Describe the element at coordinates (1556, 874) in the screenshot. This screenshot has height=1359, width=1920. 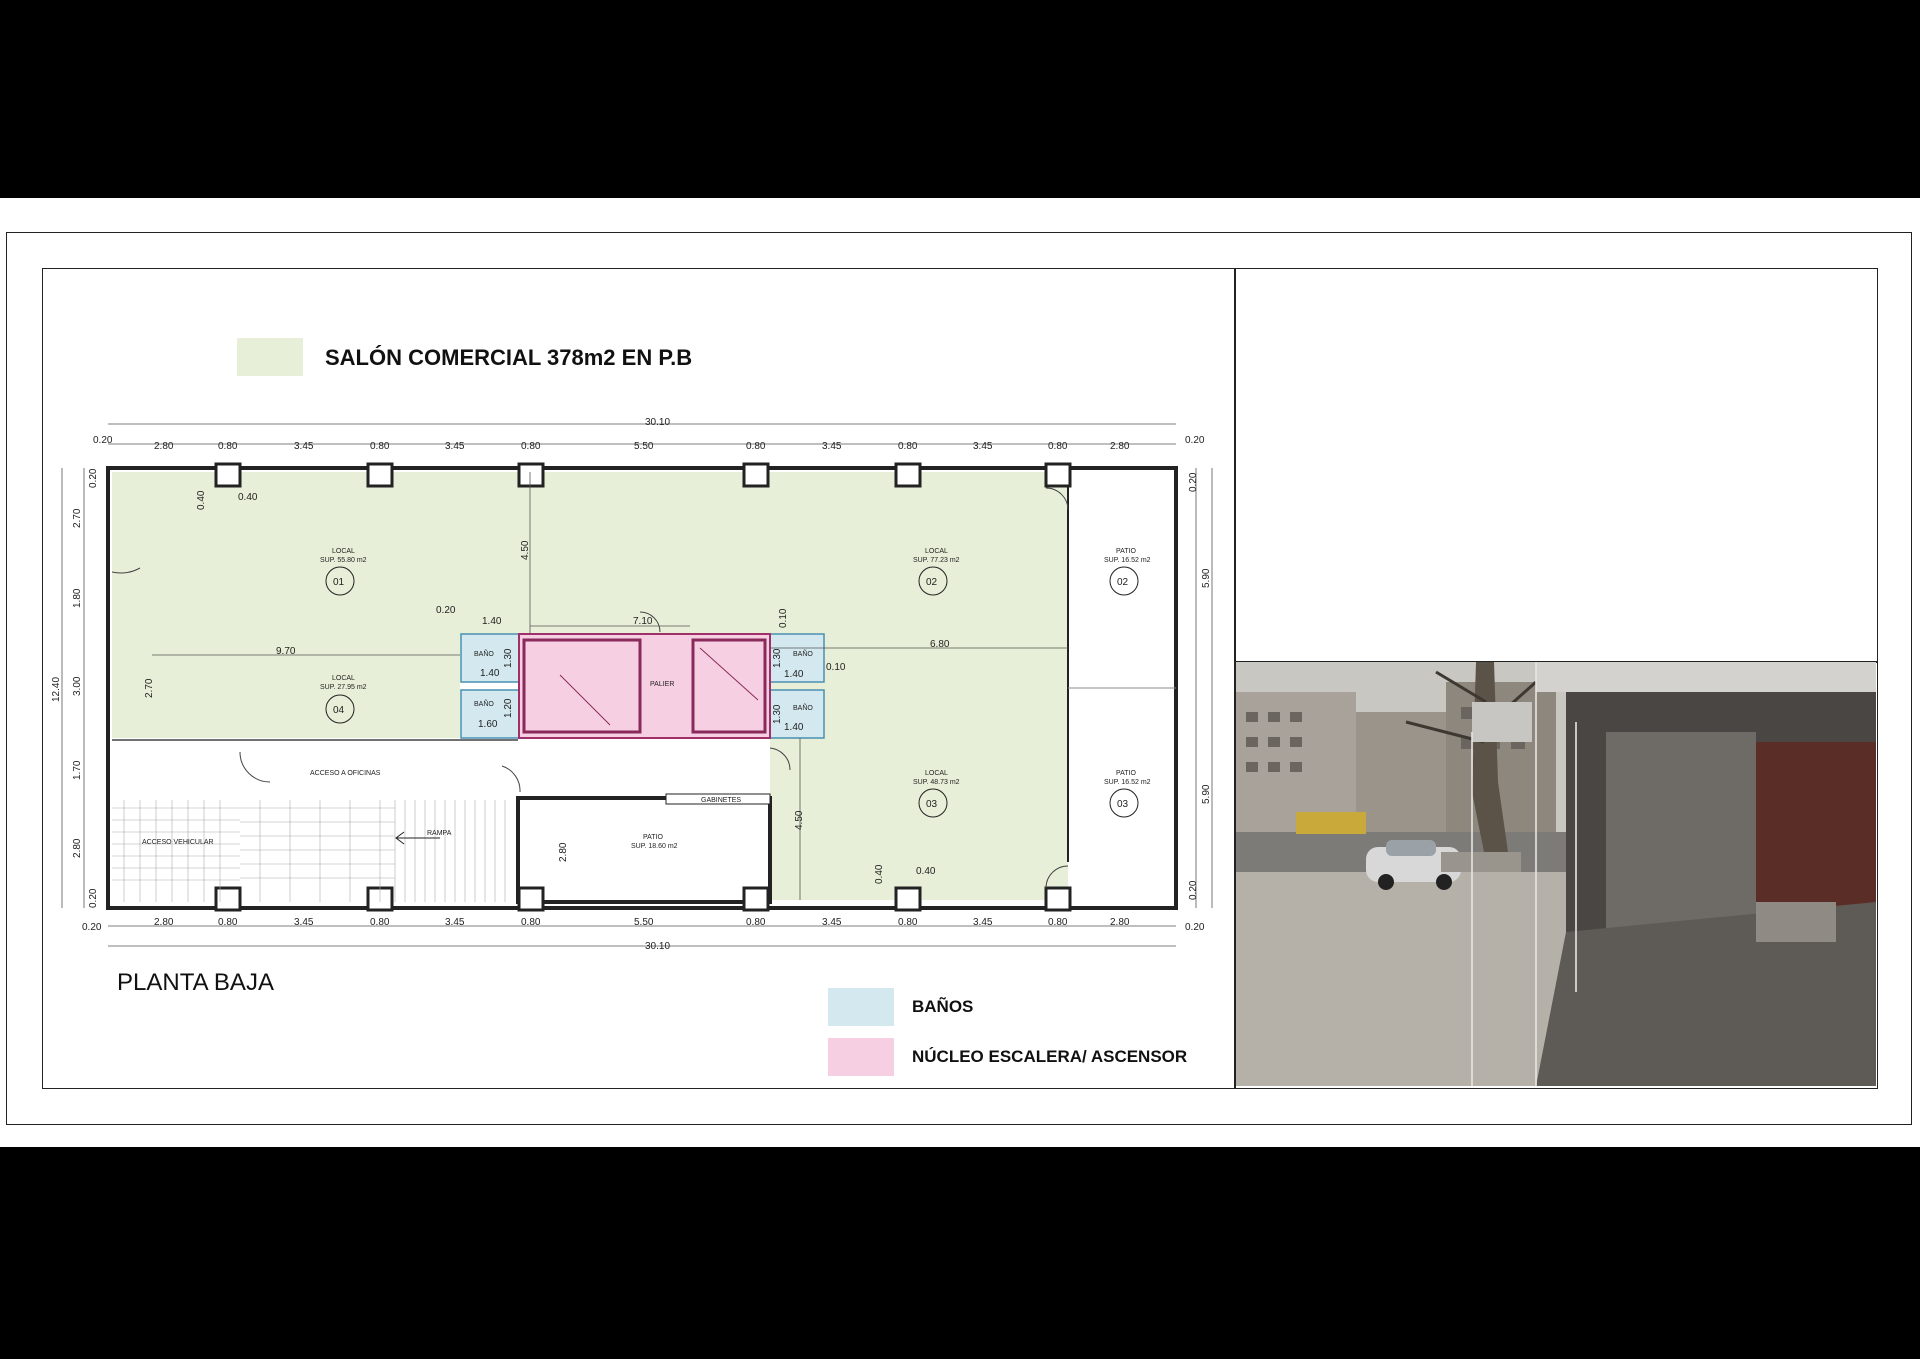
I see `storefront-photo` at that location.